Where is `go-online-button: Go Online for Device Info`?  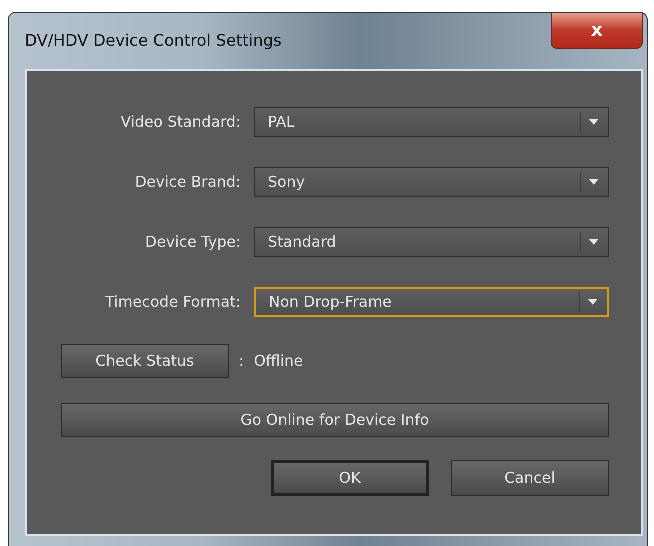
go-online-button: Go Online for Device Info is located at coordinates (335, 420).